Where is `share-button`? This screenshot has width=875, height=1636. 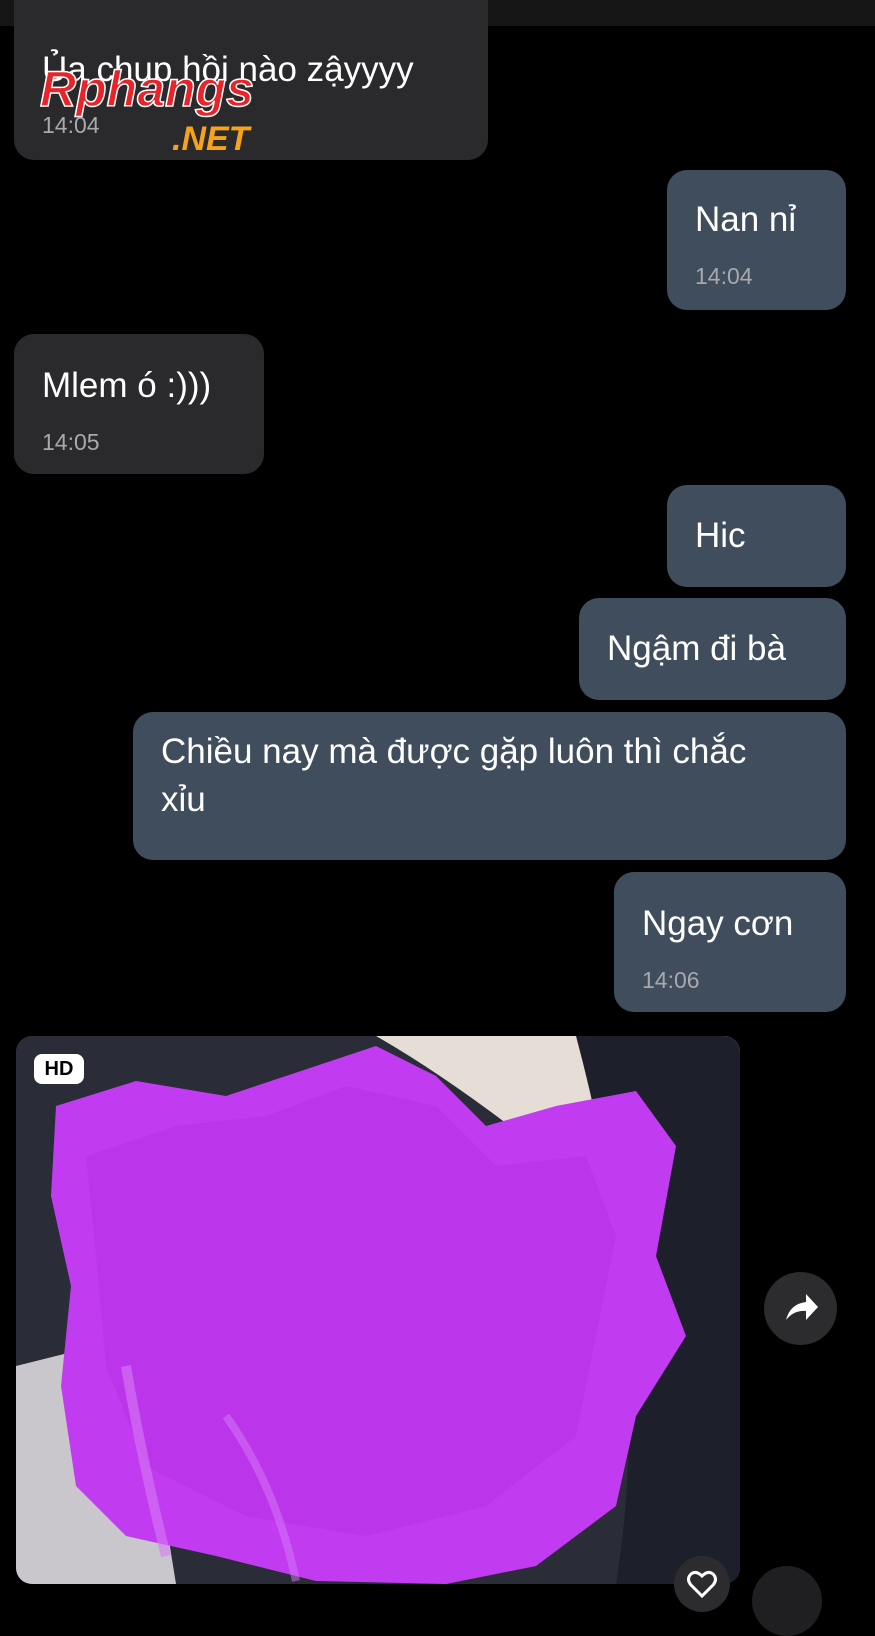
share-button is located at coordinates (800, 1308).